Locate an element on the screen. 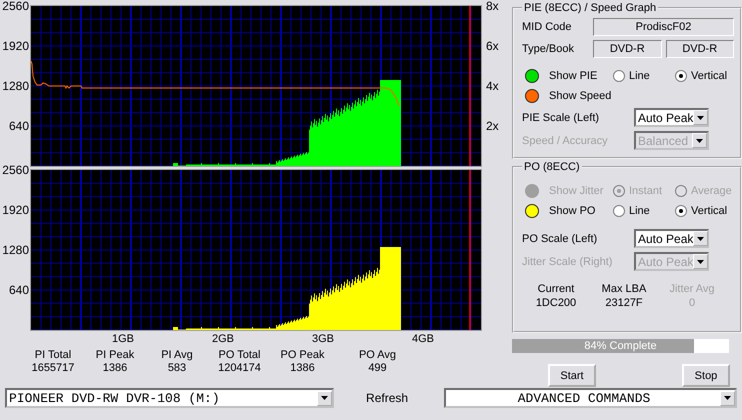 The width and height of the screenshot is (742, 420). group-title: PO (8ECC) is located at coordinates (552, 167).